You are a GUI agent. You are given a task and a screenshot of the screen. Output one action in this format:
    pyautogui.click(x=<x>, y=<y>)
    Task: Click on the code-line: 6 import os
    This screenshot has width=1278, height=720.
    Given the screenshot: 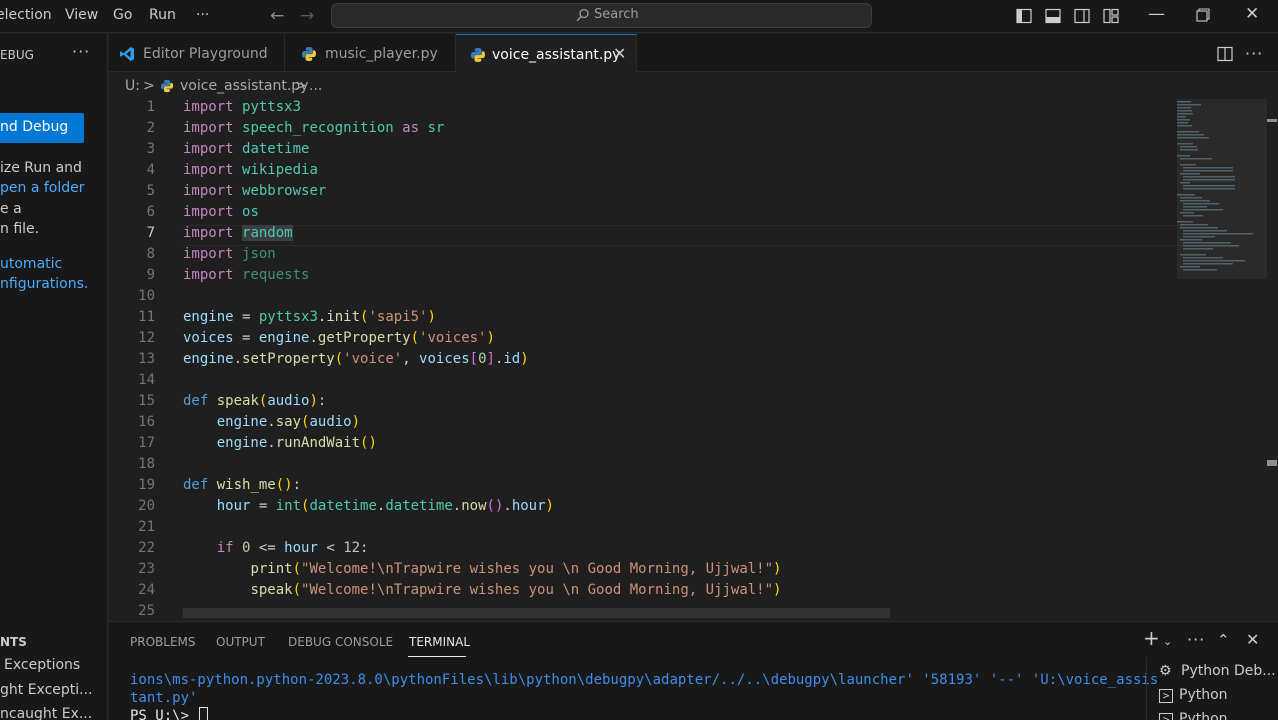 What is the action you would take?
    pyautogui.click(x=639, y=214)
    